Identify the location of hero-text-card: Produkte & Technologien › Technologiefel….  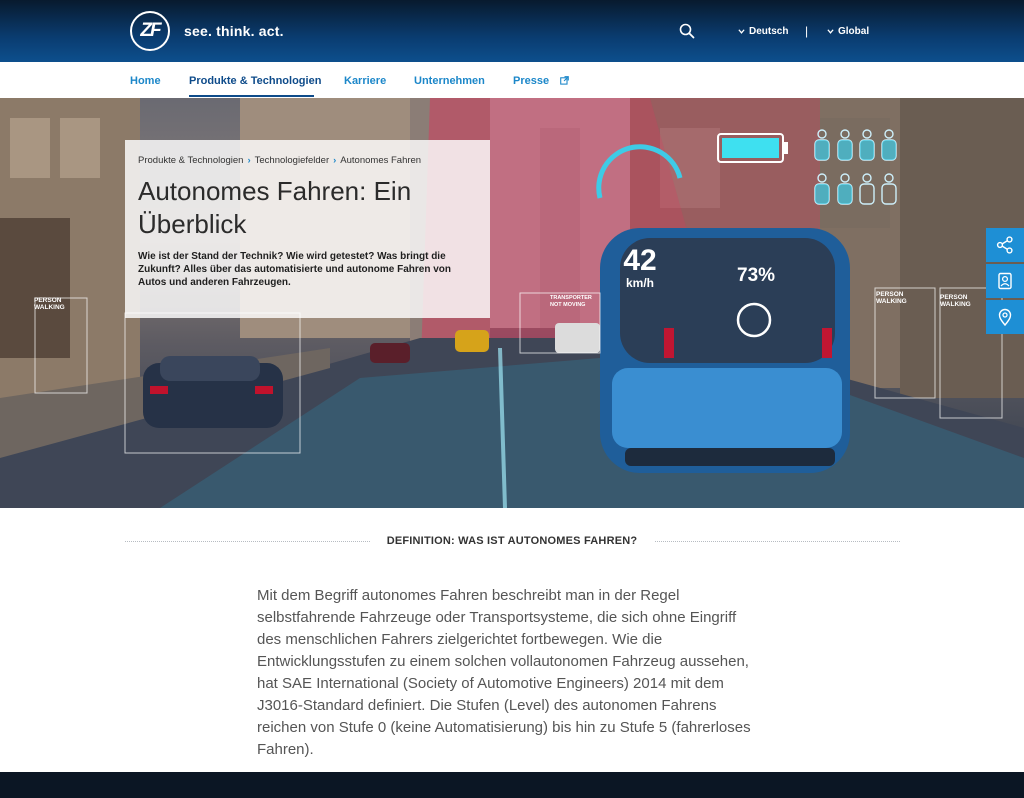
(307, 229).